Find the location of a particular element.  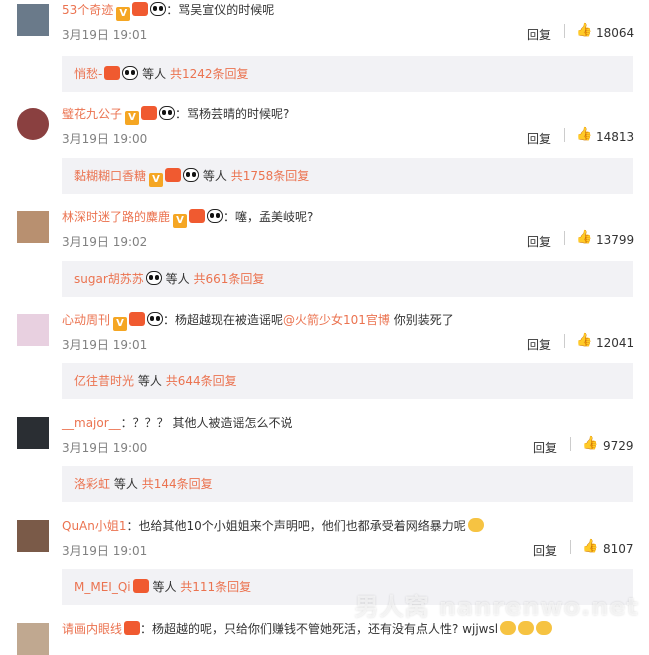

comment-body: 请画内眼线 ：杨超越的呢，只给你们赚钱不管她死活，还有没有点人性? wjjwsl is located at coordinates (307, 629).